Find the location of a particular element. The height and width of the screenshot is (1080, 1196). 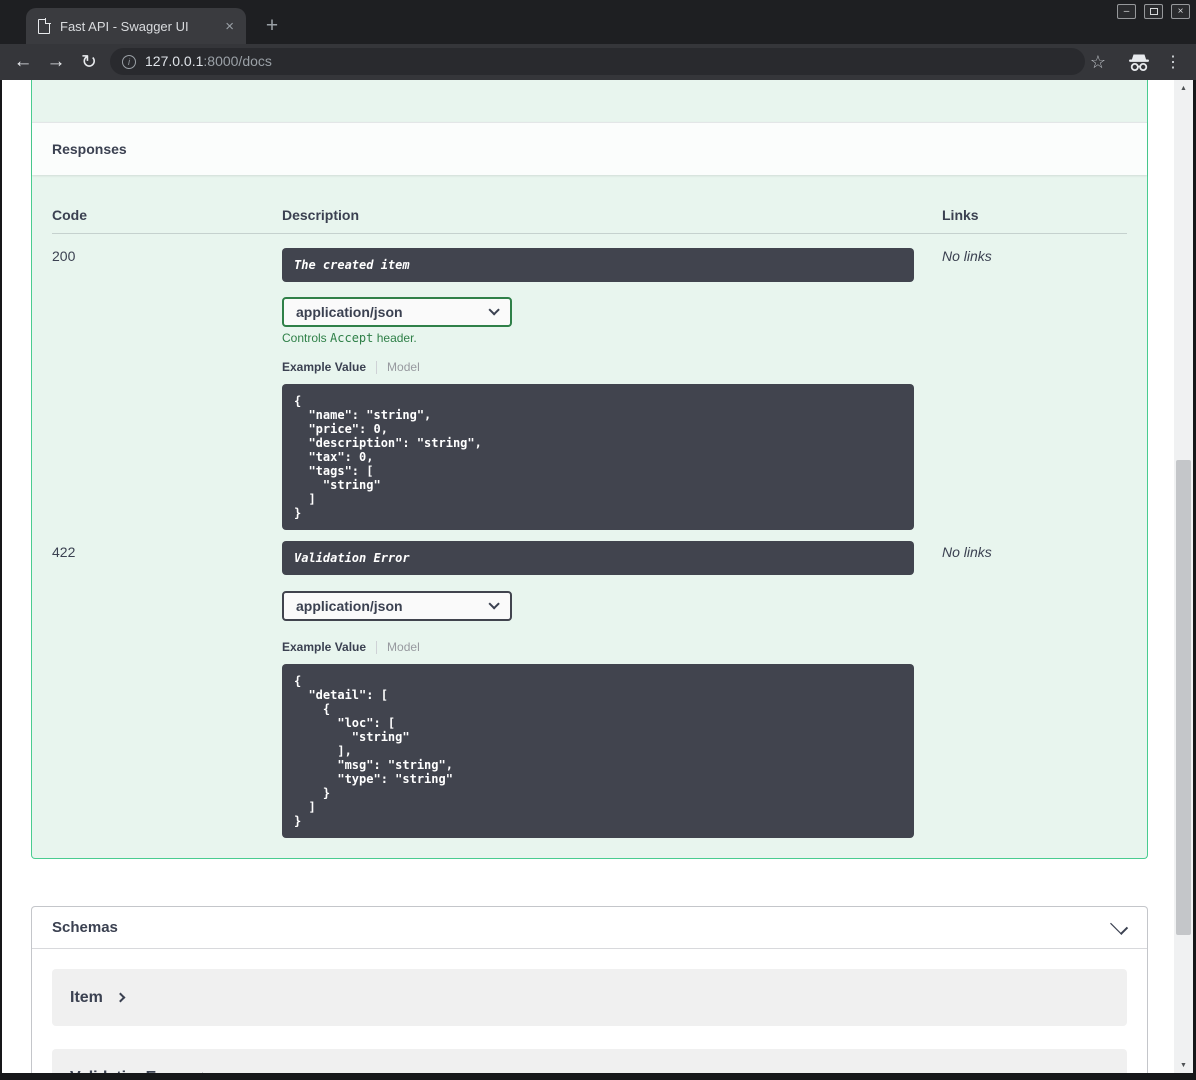

window-controls: – × is located at coordinates (1153, 11).